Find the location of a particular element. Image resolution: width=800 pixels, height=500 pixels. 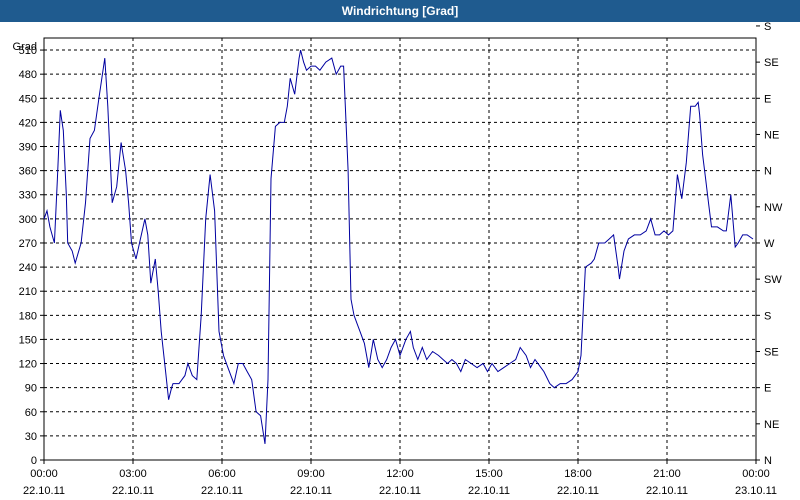

y-tick-label: 270 is located at coordinates (28, 244).